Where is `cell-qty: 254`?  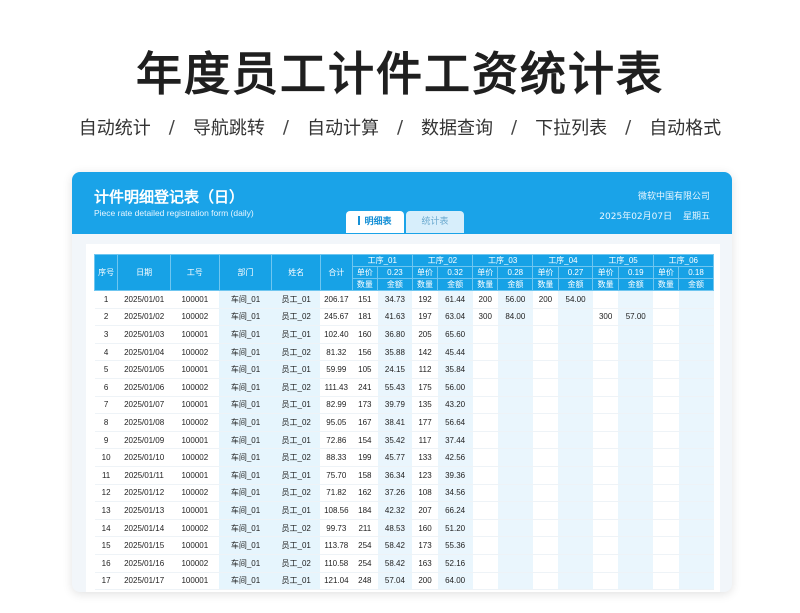
cell-qty: 254 is located at coordinates (365, 545).